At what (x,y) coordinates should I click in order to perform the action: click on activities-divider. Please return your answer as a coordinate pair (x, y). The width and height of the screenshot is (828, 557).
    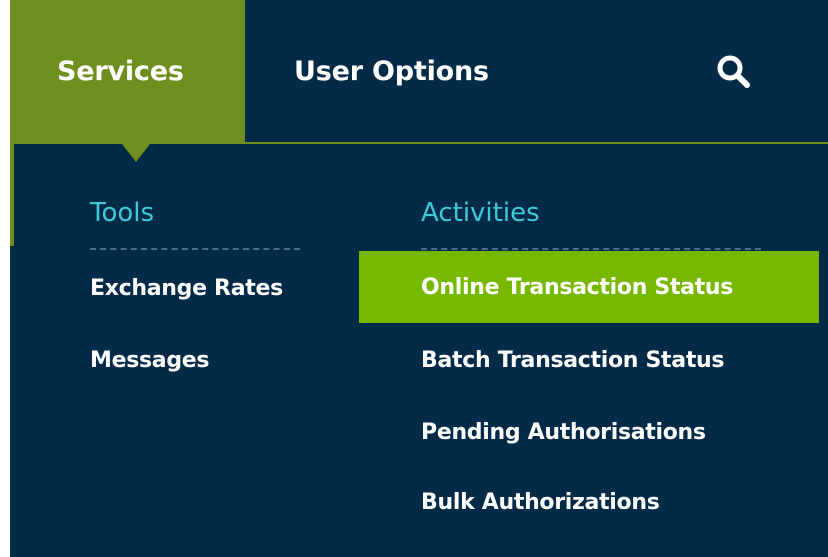
    Looking at the image, I should click on (591, 249).